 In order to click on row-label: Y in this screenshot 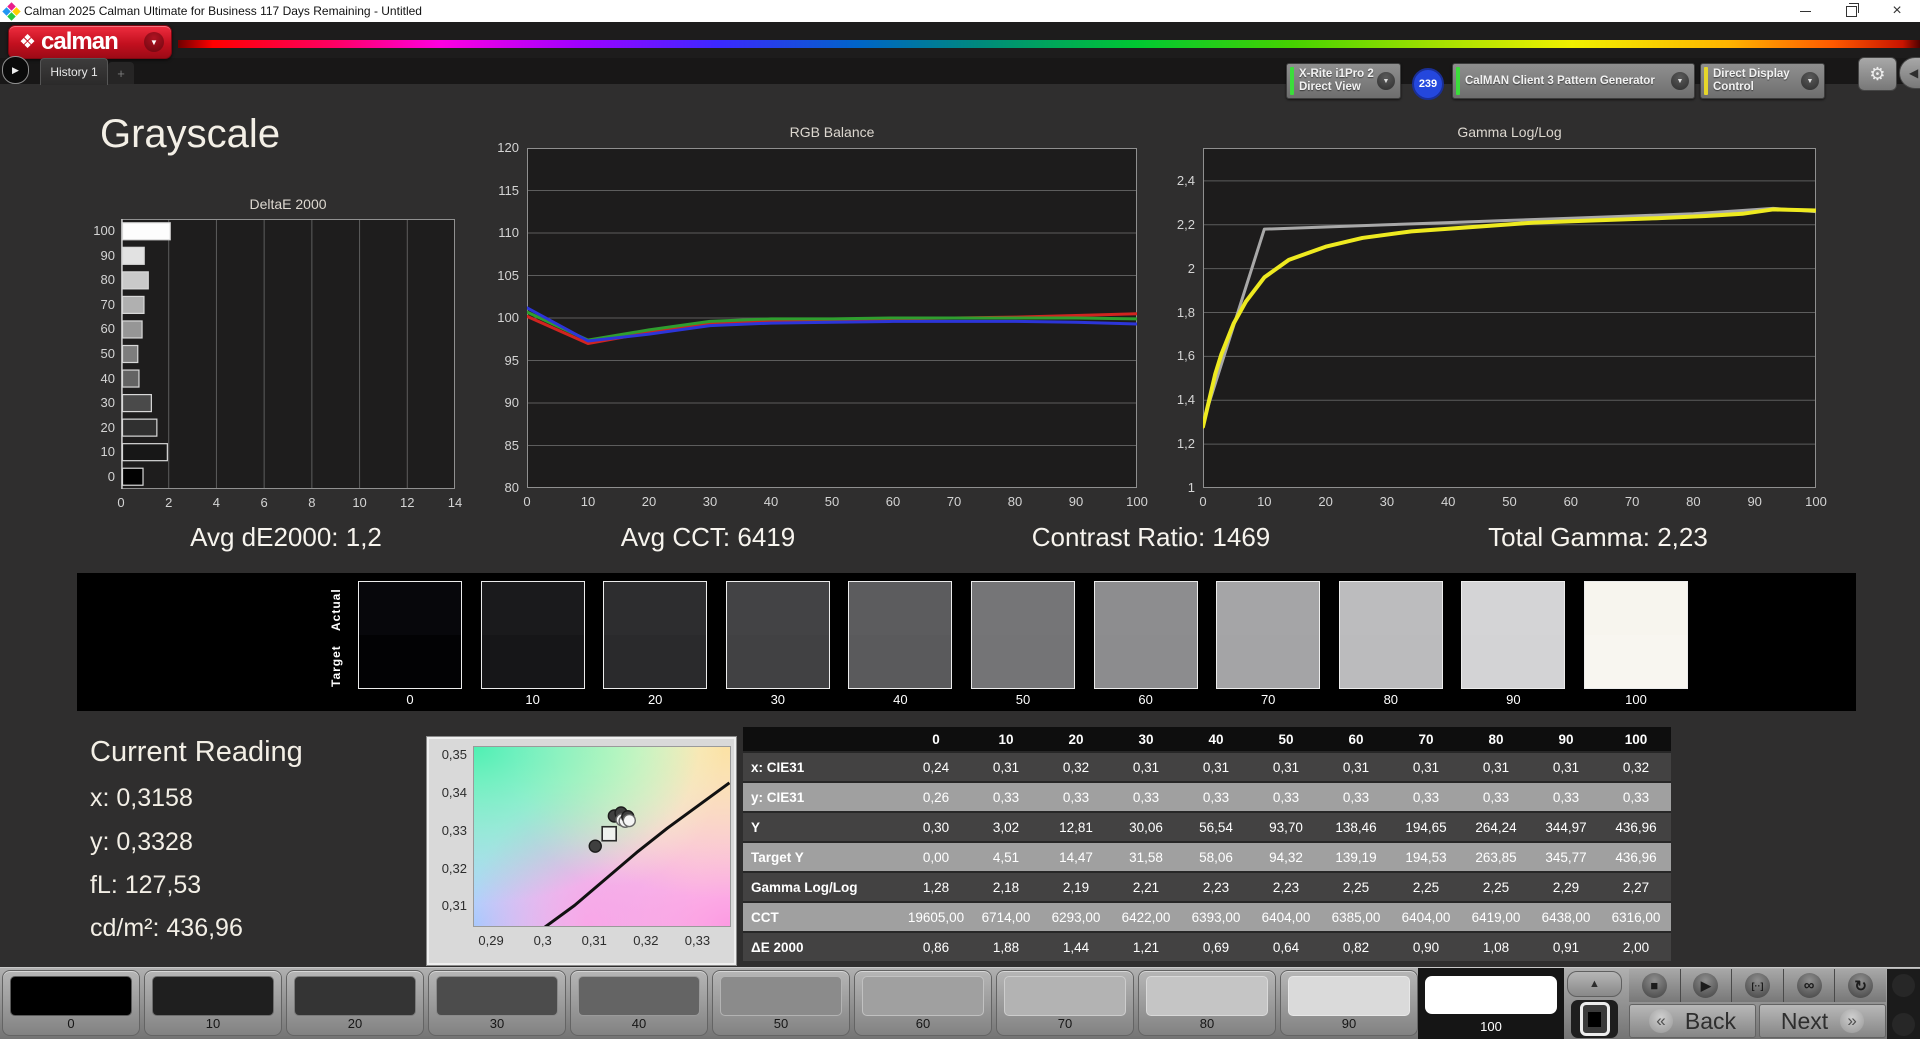, I will do `click(756, 827)`.